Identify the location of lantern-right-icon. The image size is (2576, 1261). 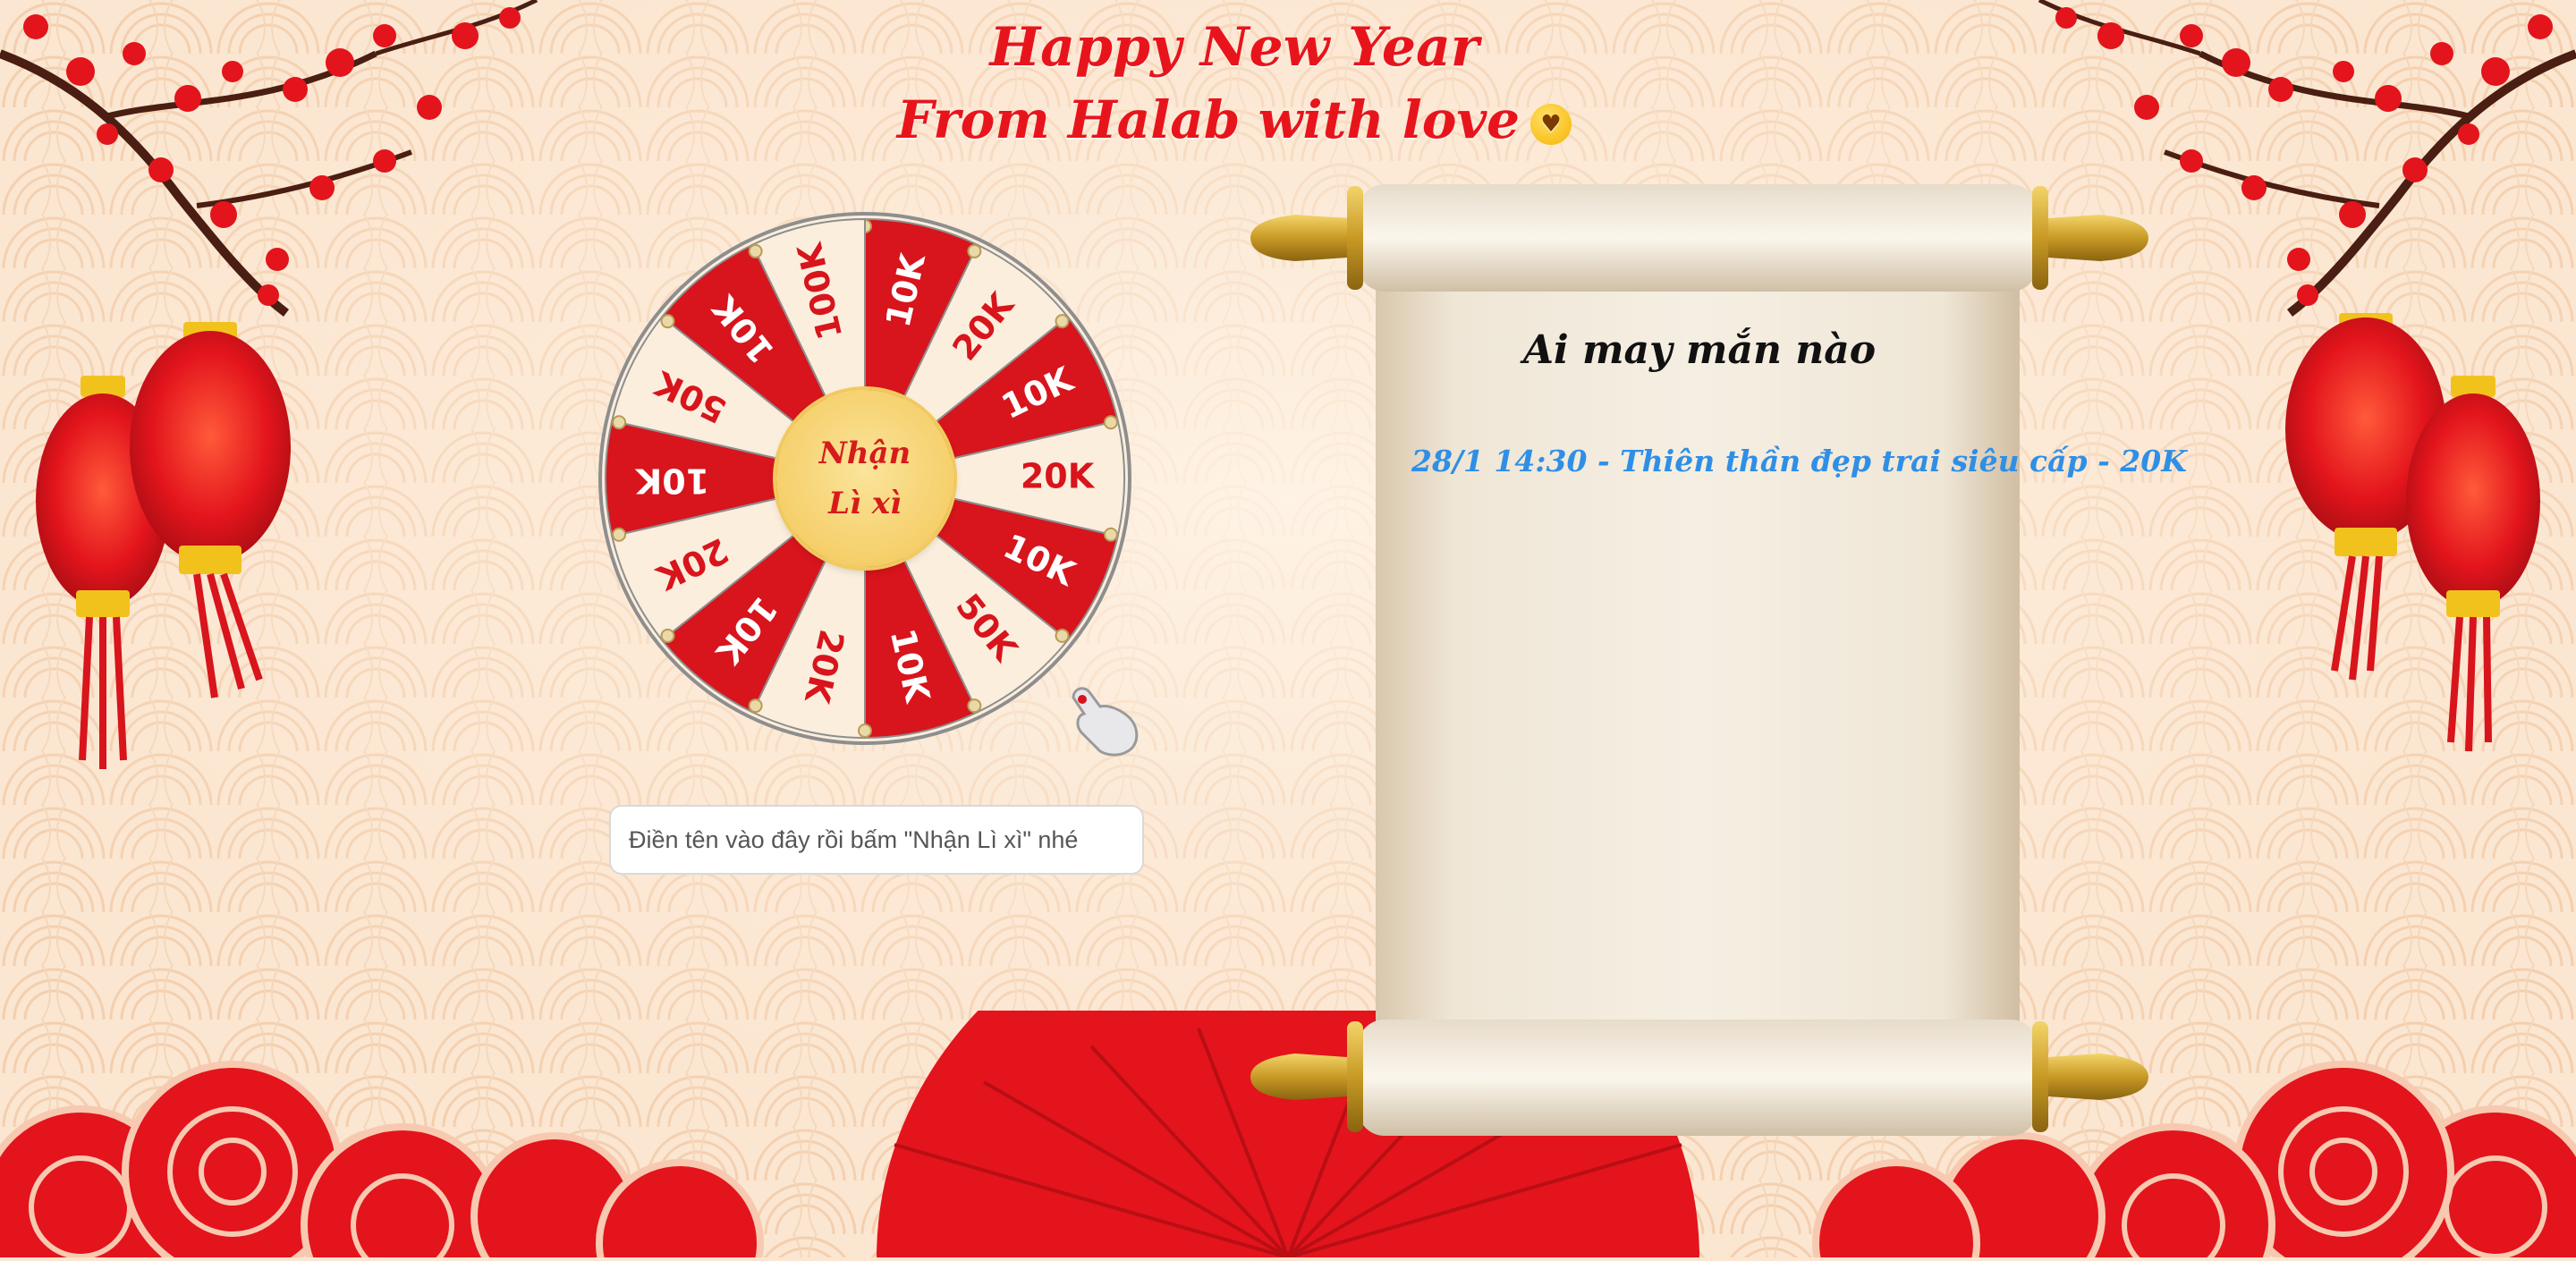
(2406, 536).